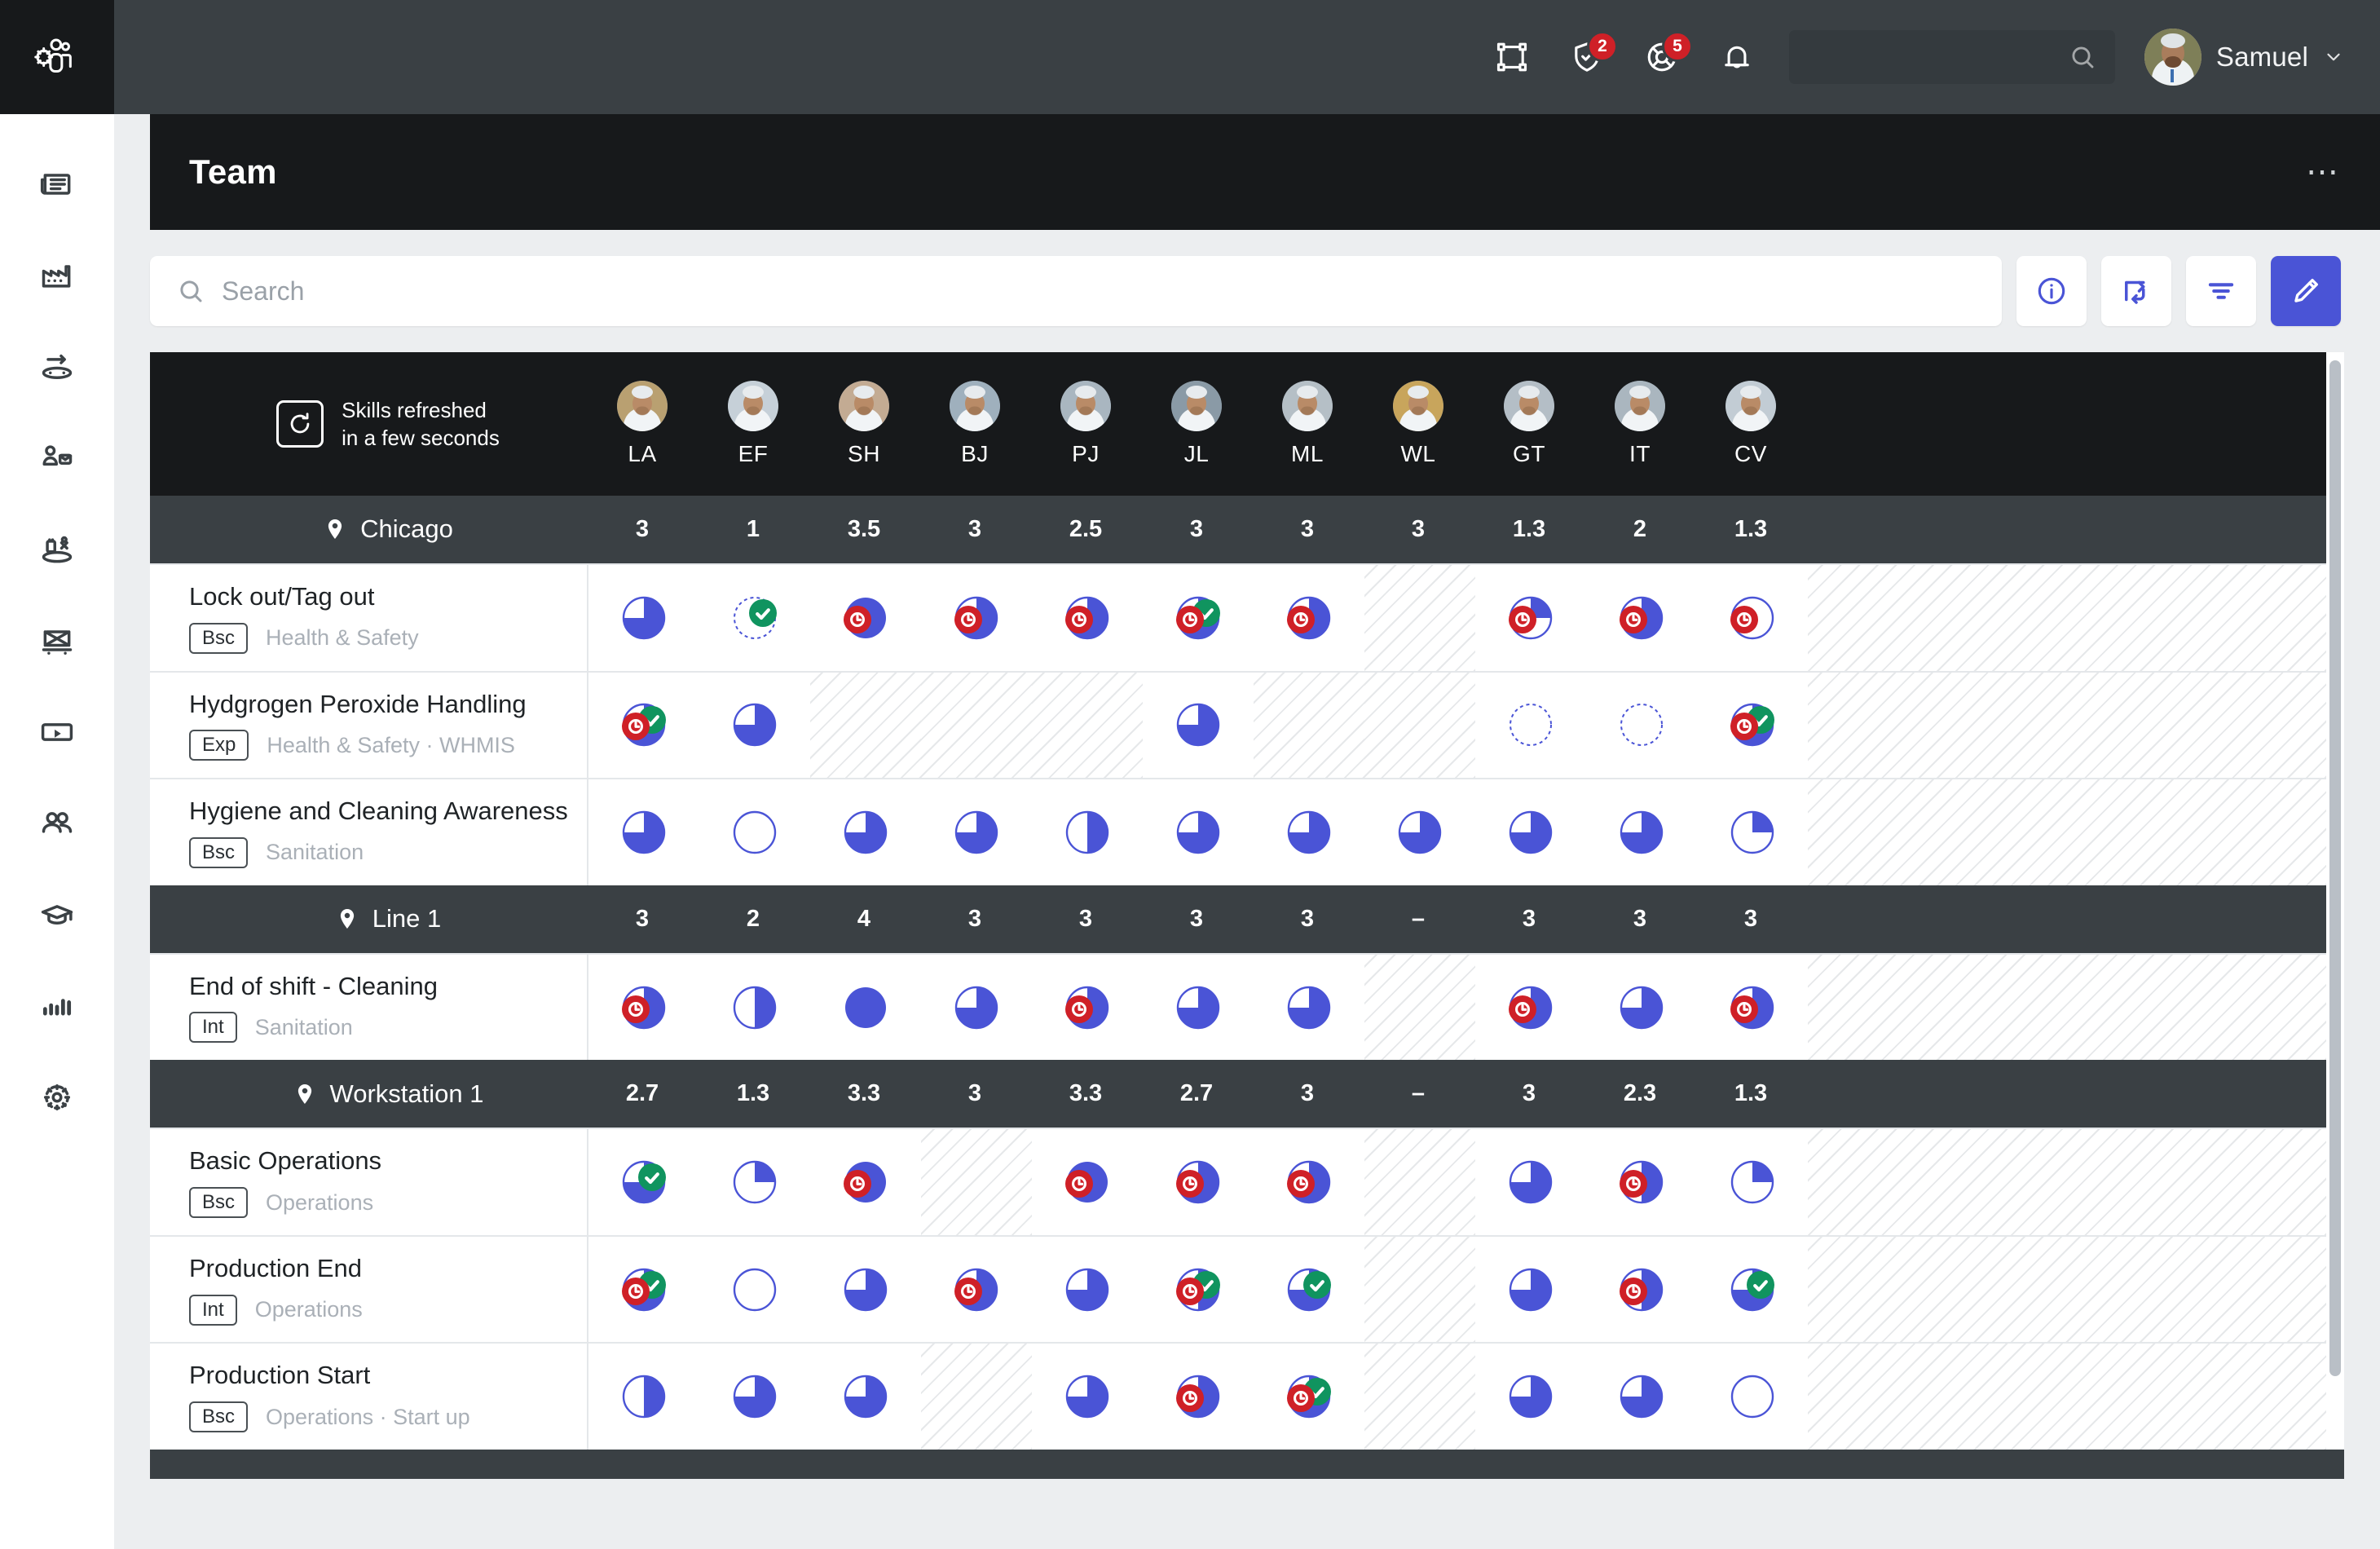  I want to click on notifications-button, so click(1737, 58).